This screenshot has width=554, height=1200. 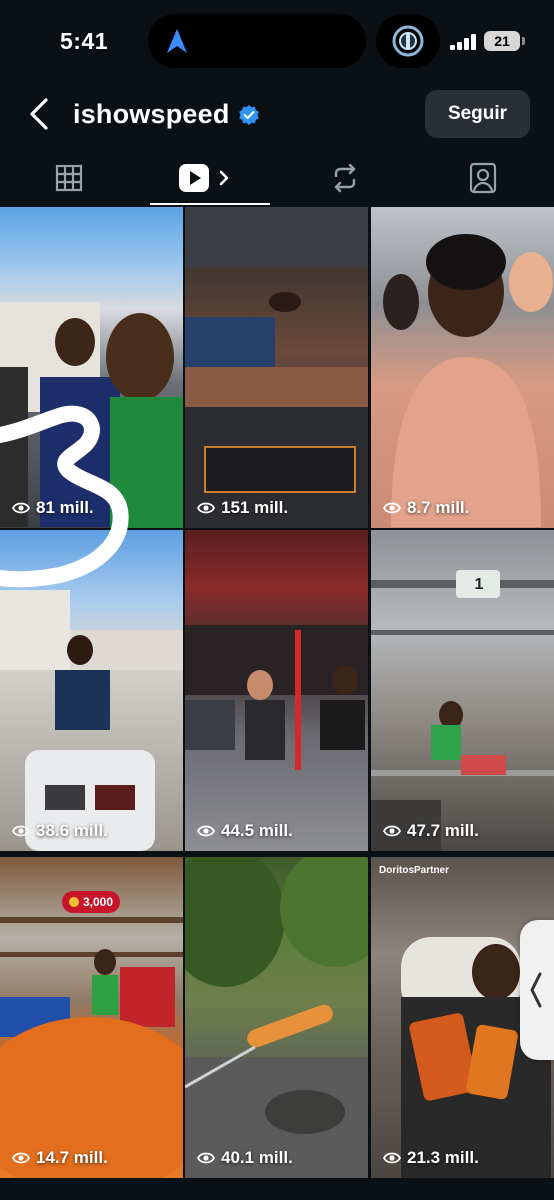 I want to click on grid-icon, so click(x=69, y=178).